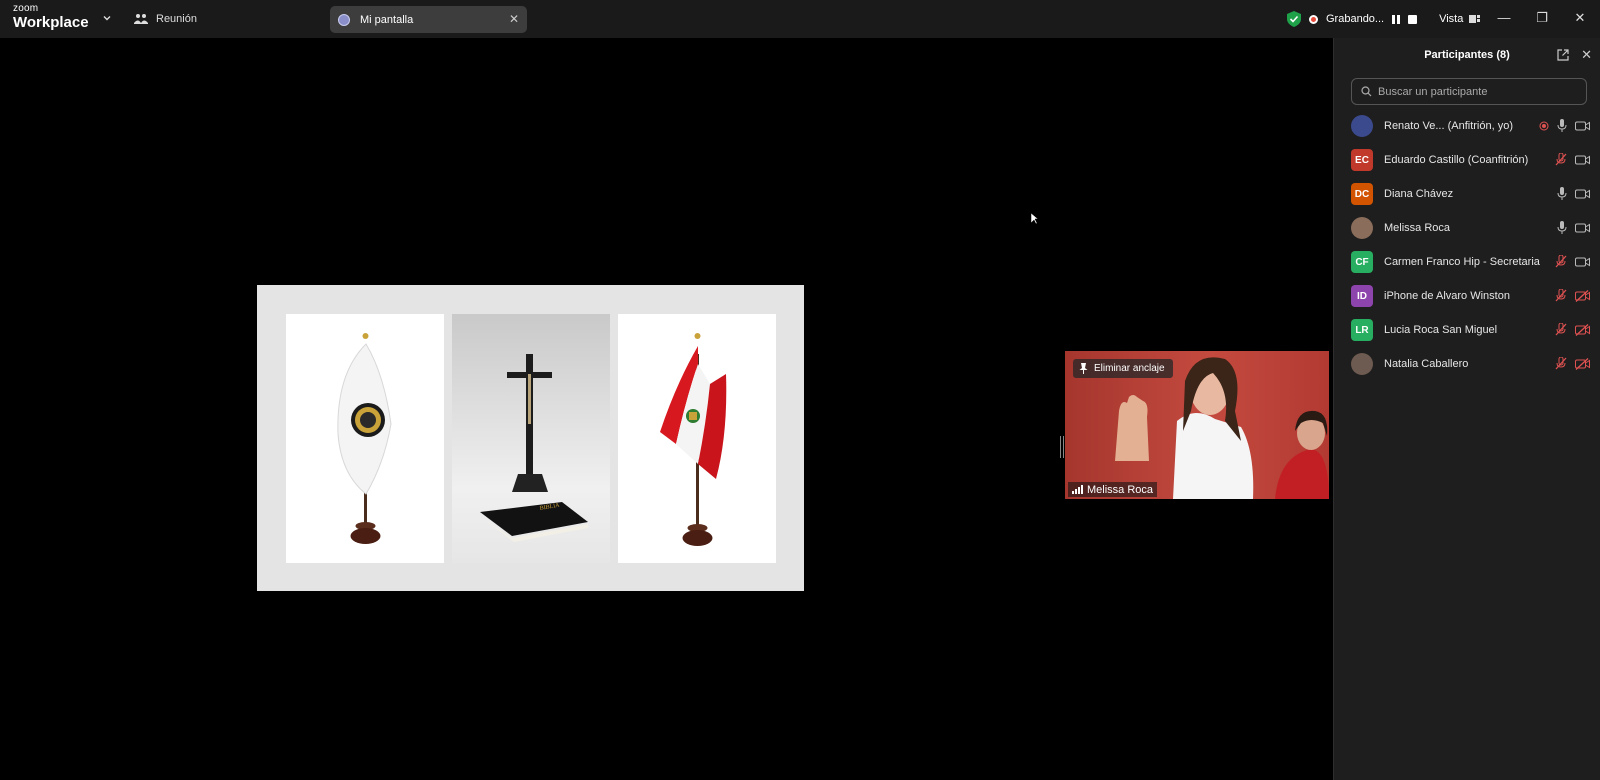 This screenshot has width=1600, height=780. I want to click on pinned-video-tile: Eliminar anclaje Melissa Roca, so click(1197, 425).